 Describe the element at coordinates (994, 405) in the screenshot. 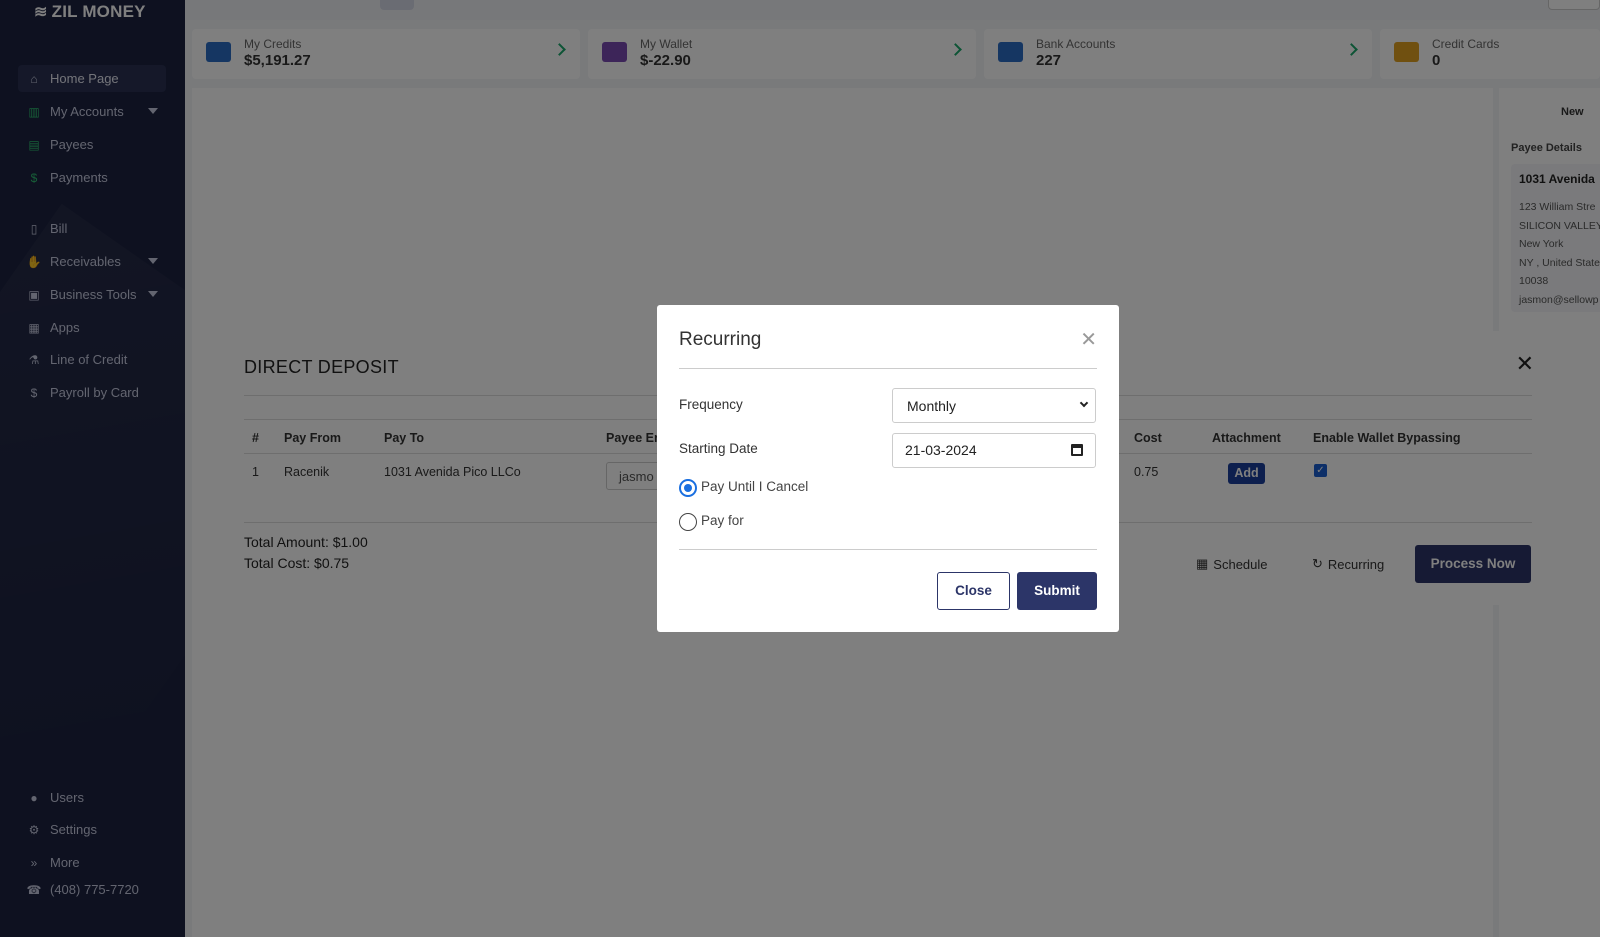

I see `frequency-select: Monthly` at that location.